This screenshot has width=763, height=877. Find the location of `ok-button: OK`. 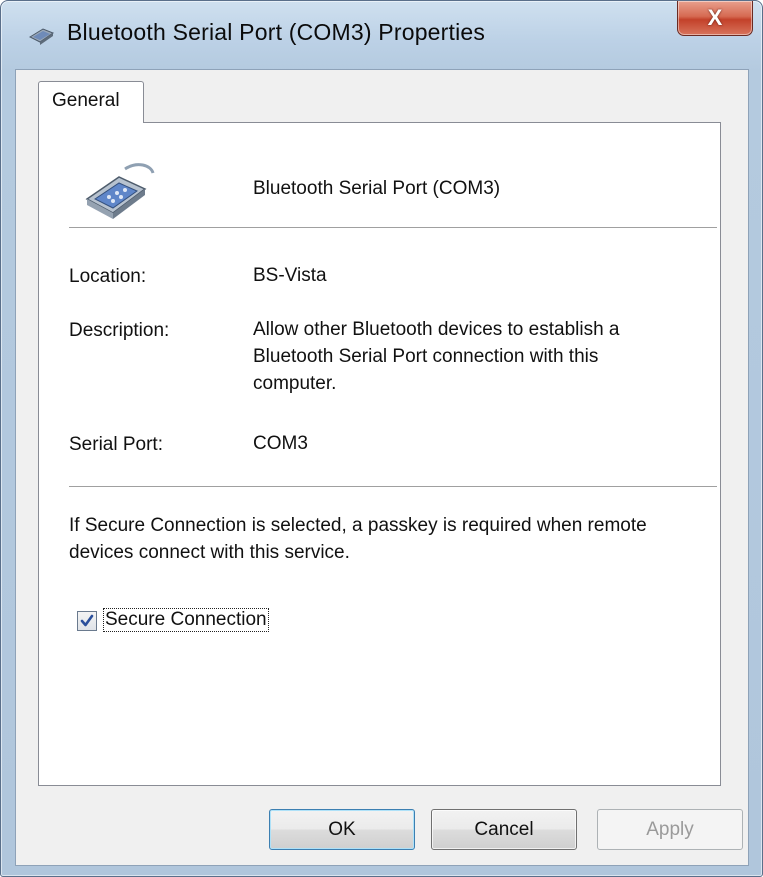

ok-button: OK is located at coordinates (342, 829).